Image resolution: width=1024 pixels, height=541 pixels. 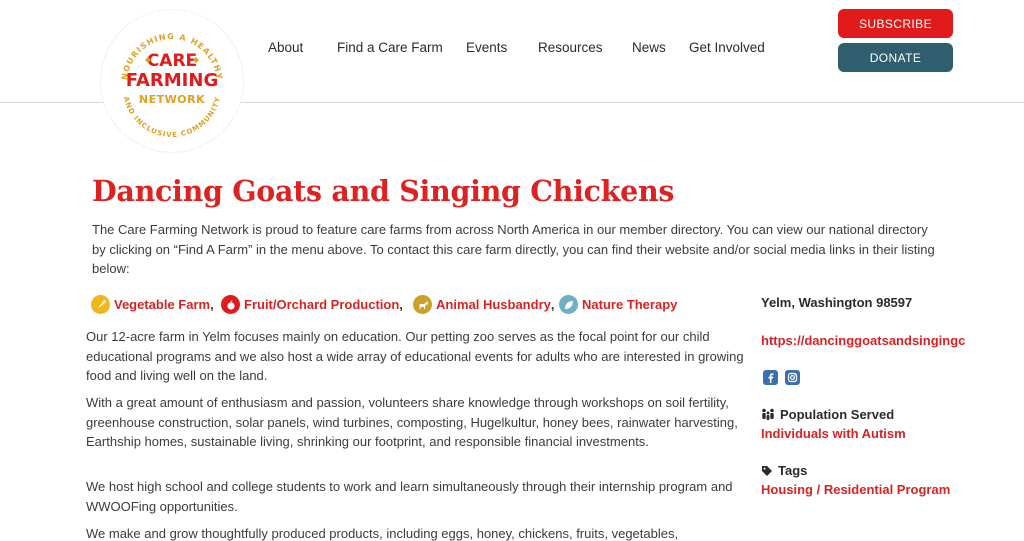 I want to click on leaf-icon, so click(x=568, y=304).